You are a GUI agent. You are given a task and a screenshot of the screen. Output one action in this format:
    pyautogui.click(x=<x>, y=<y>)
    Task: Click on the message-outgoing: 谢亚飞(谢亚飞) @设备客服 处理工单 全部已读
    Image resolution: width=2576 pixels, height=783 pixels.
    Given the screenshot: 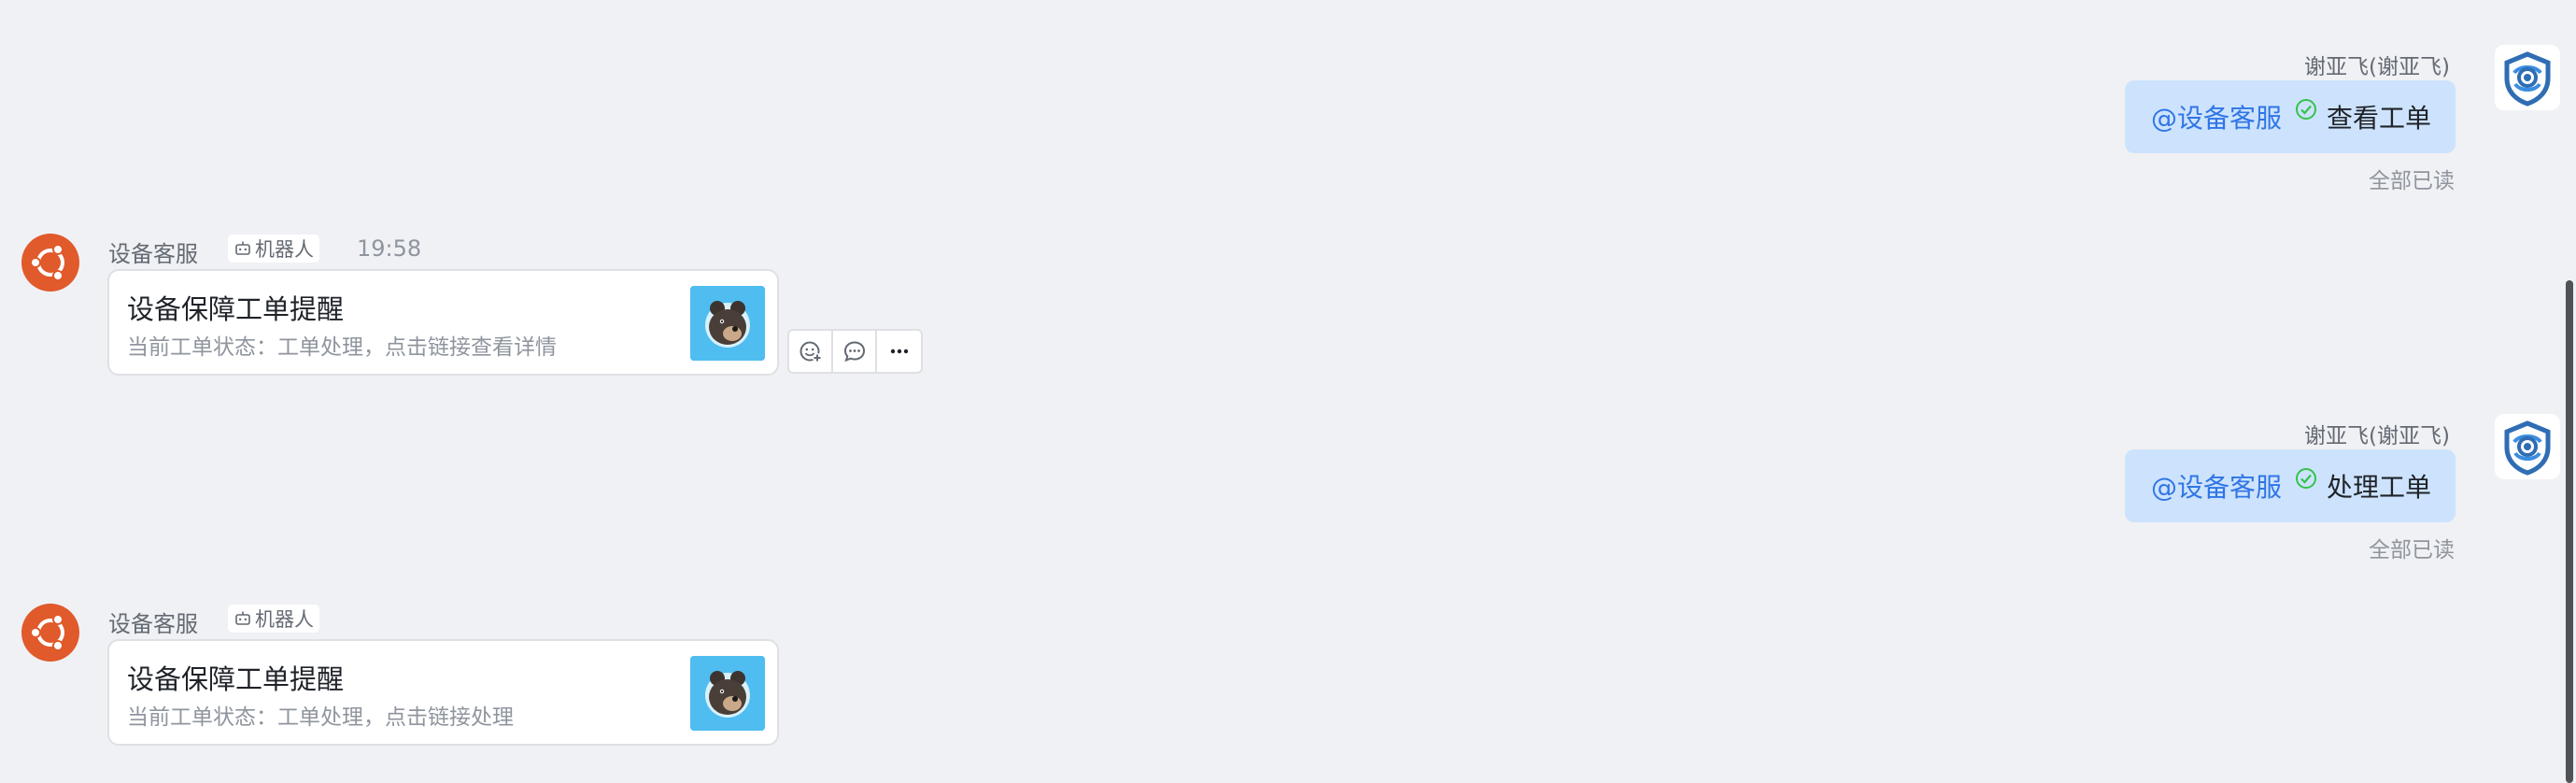 What is the action you would take?
    pyautogui.click(x=2109, y=494)
    